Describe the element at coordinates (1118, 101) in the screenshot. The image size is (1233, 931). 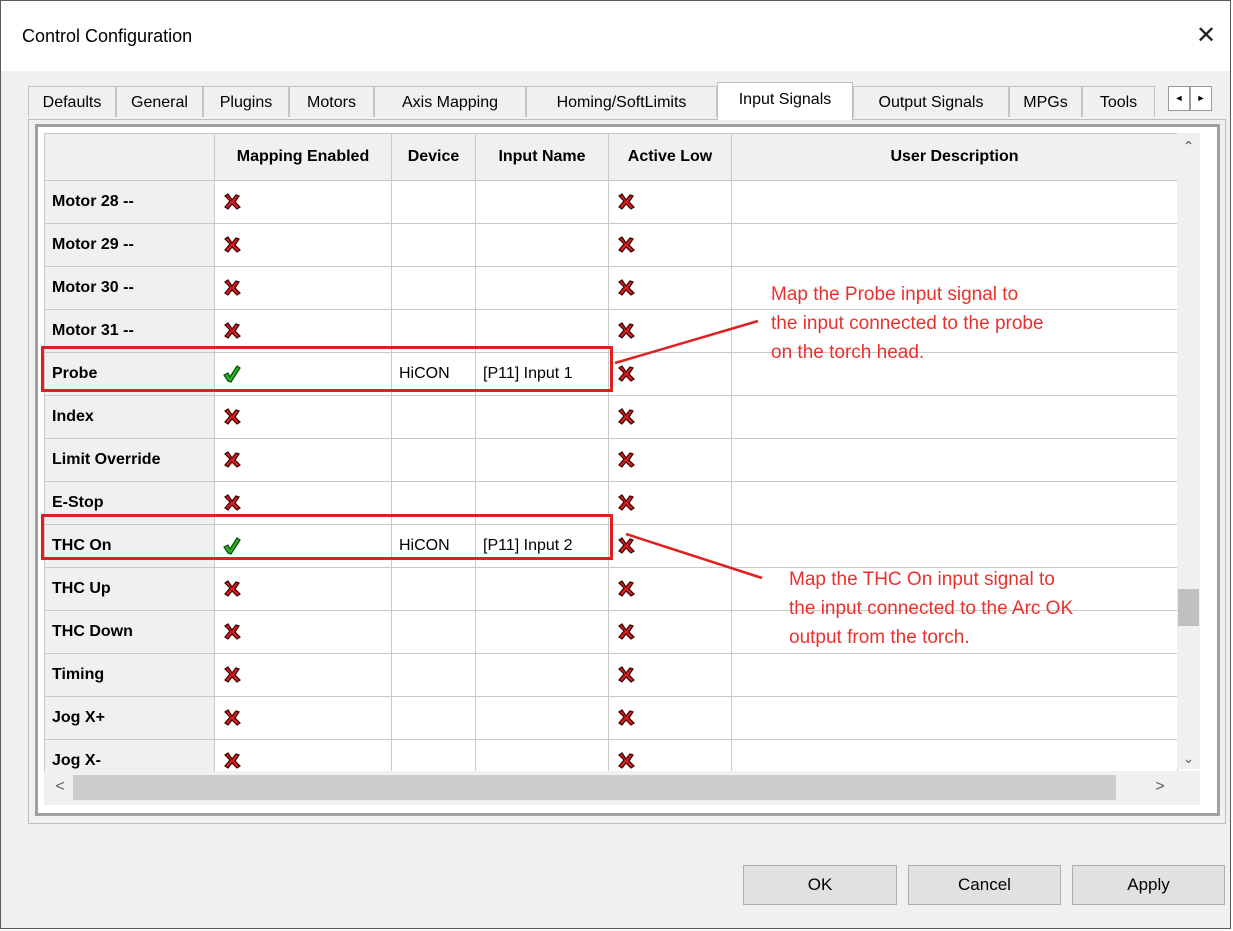
I see `tab-tools: Tools` at that location.